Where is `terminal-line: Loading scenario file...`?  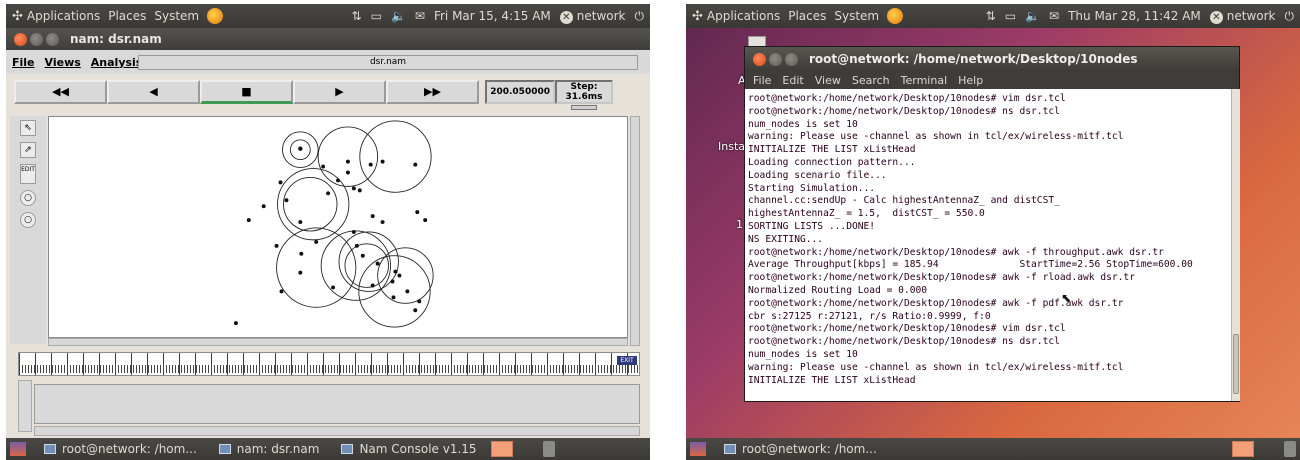
terminal-line: Loading scenario file... is located at coordinates (817, 175).